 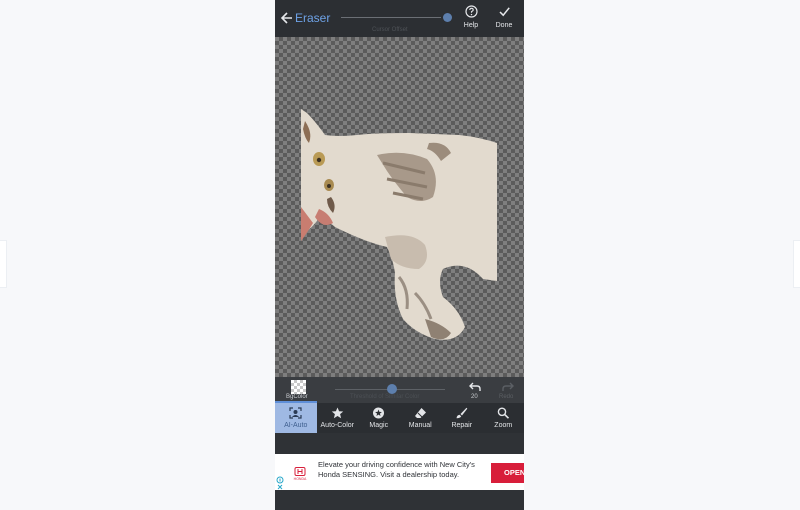 I want to click on tool-label: Zoom, so click(x=503, y=425).